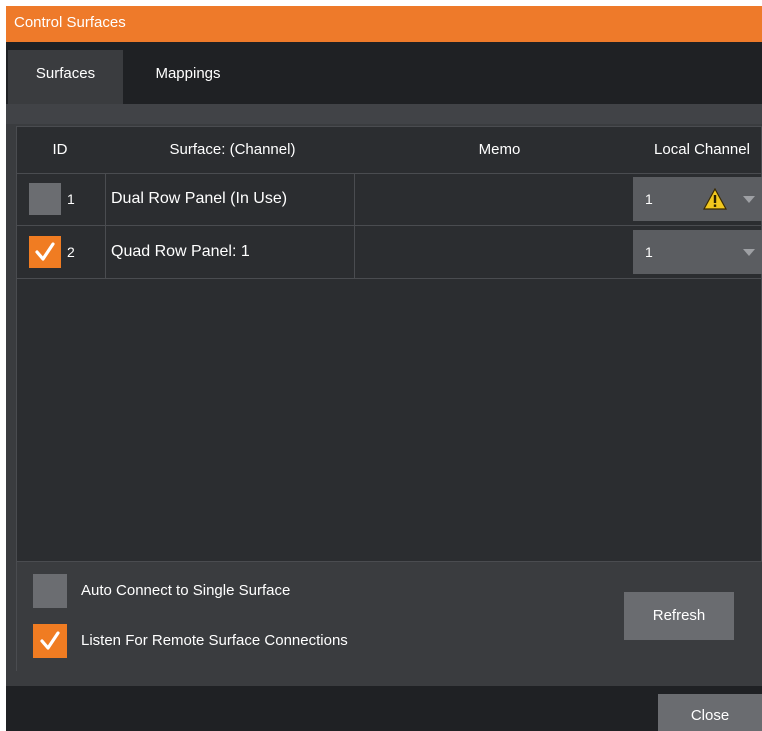 This screenshot has height=731, width=762. Describe the element at coordinates (710, 712) in the screenshot. I see `close-button: Close` at that location.